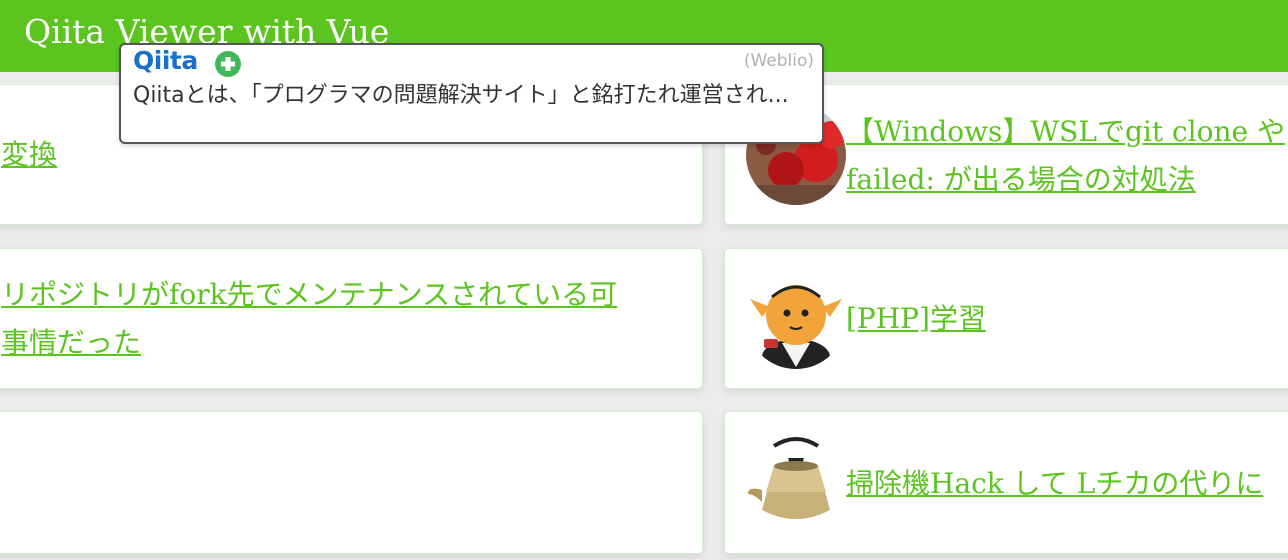  I want to click on article-title-link: リポジトリがfork先でメンテナンスされている可, so click(309, 295).